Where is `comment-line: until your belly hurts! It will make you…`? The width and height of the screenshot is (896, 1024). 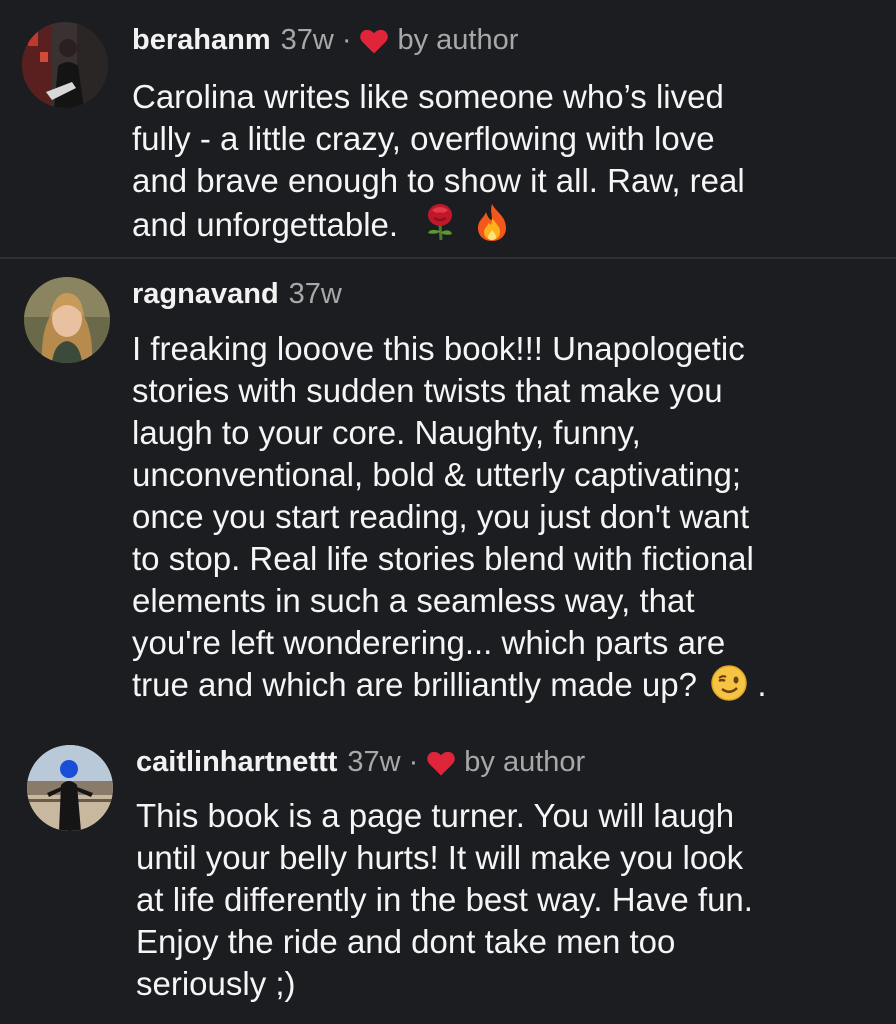
comment-line: until your belly hurts! It will make you… is located at coordinates (440, 857).